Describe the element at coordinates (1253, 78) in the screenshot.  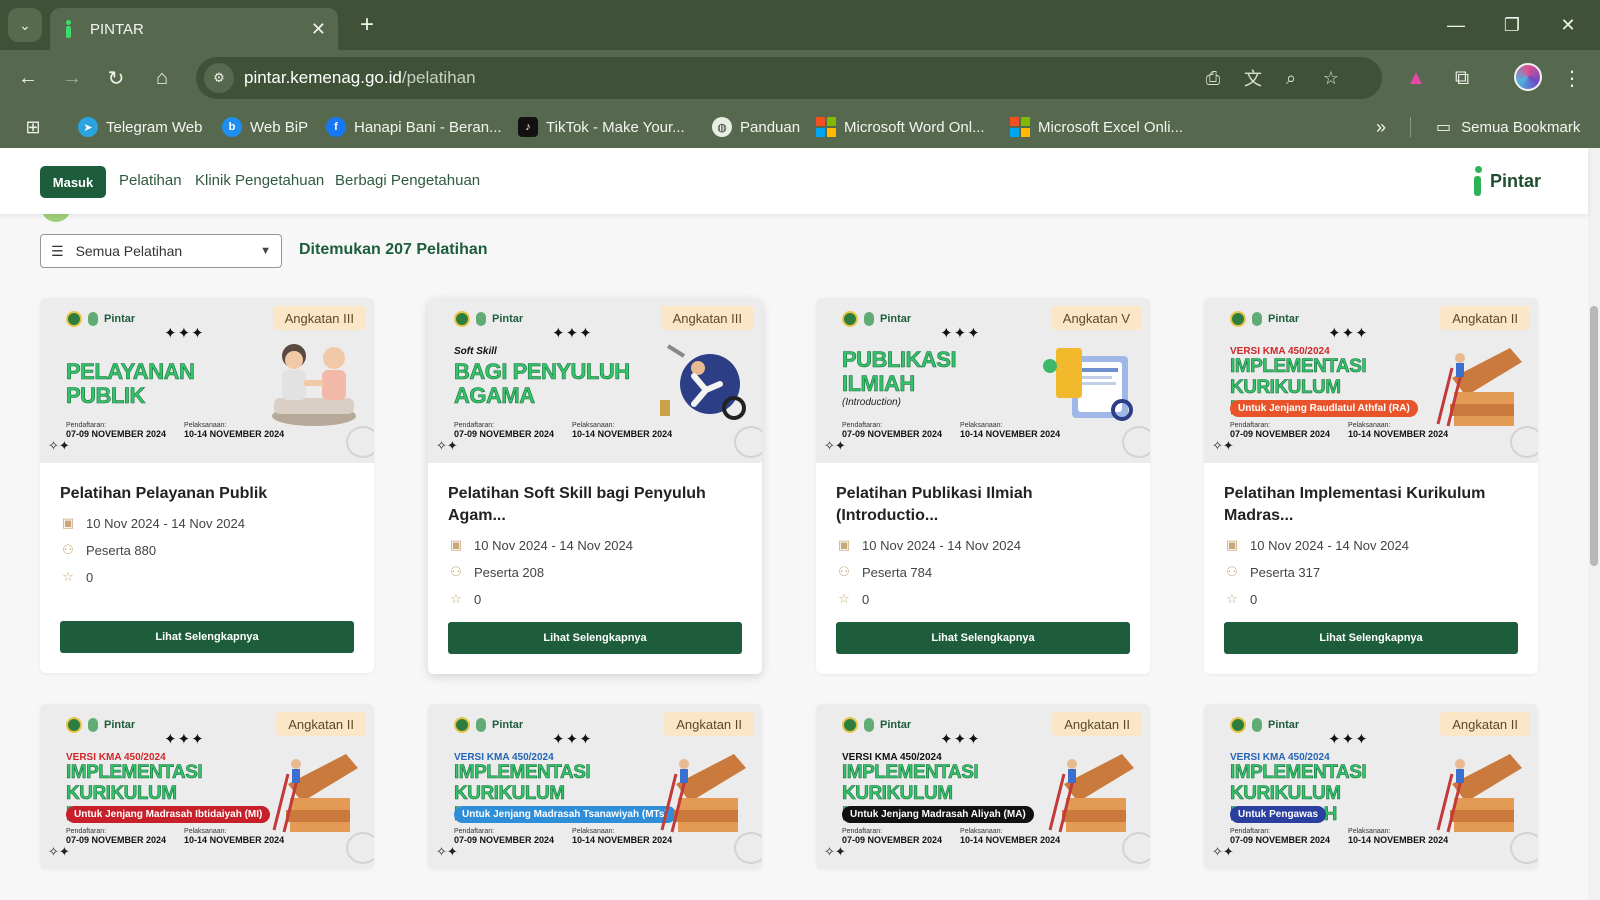
I see `translate-icon: 文` at that location.